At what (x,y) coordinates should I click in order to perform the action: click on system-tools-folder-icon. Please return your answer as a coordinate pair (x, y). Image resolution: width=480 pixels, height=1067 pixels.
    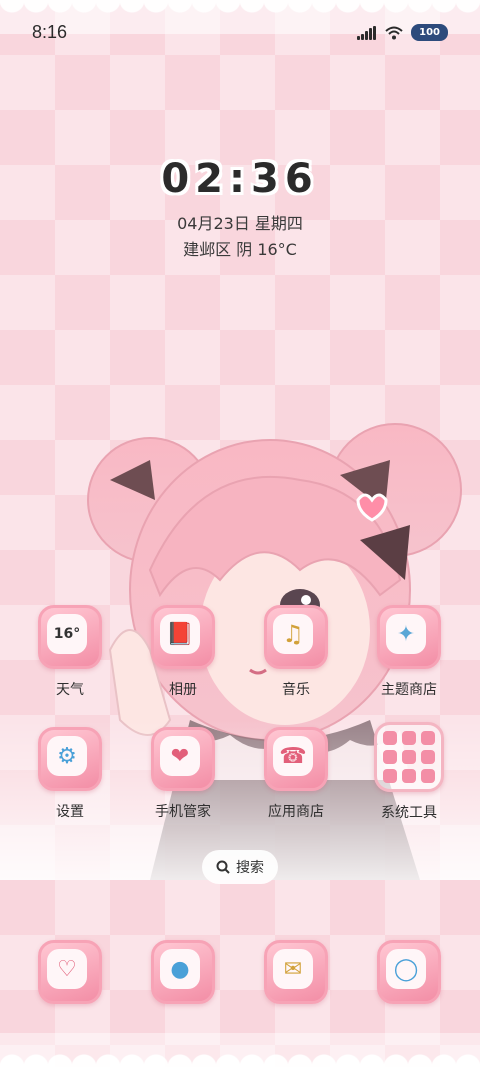
    Looking at the image, I should click on (409, 757).